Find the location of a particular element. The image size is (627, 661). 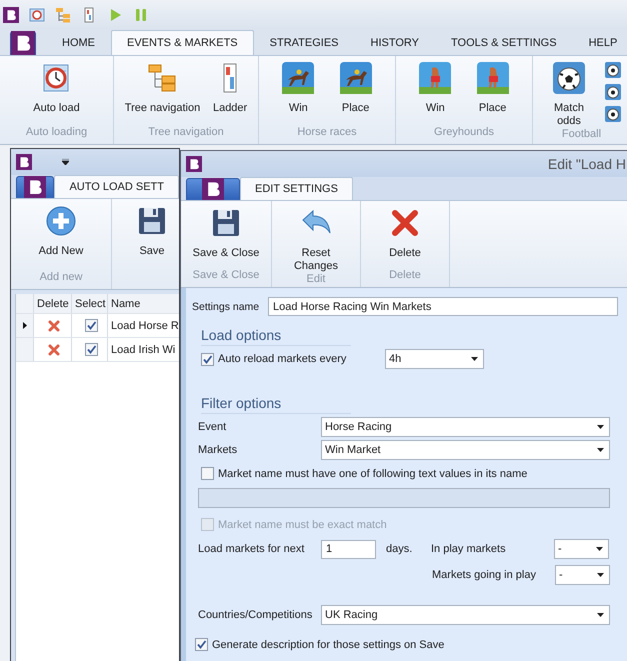

section-heading: Filter options is located at coordinates (276, 404).